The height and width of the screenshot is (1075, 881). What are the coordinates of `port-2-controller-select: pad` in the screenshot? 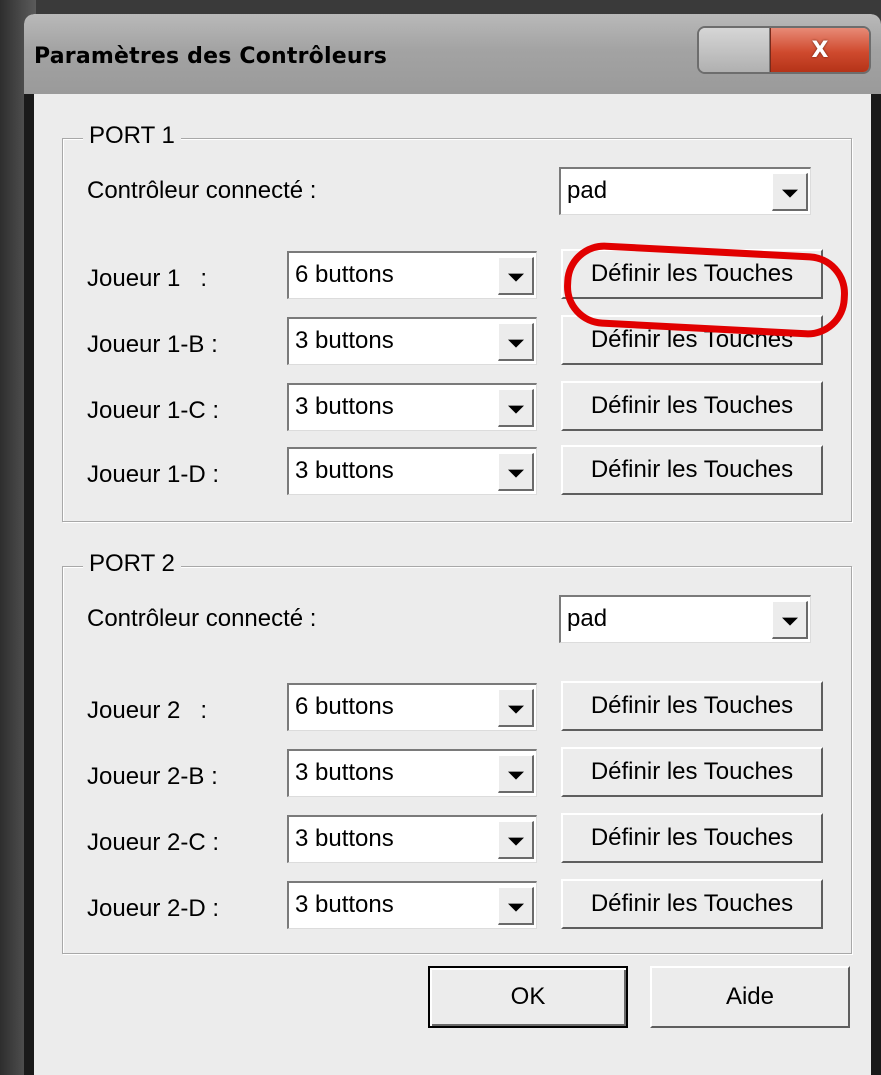 It's located at (685, 619).